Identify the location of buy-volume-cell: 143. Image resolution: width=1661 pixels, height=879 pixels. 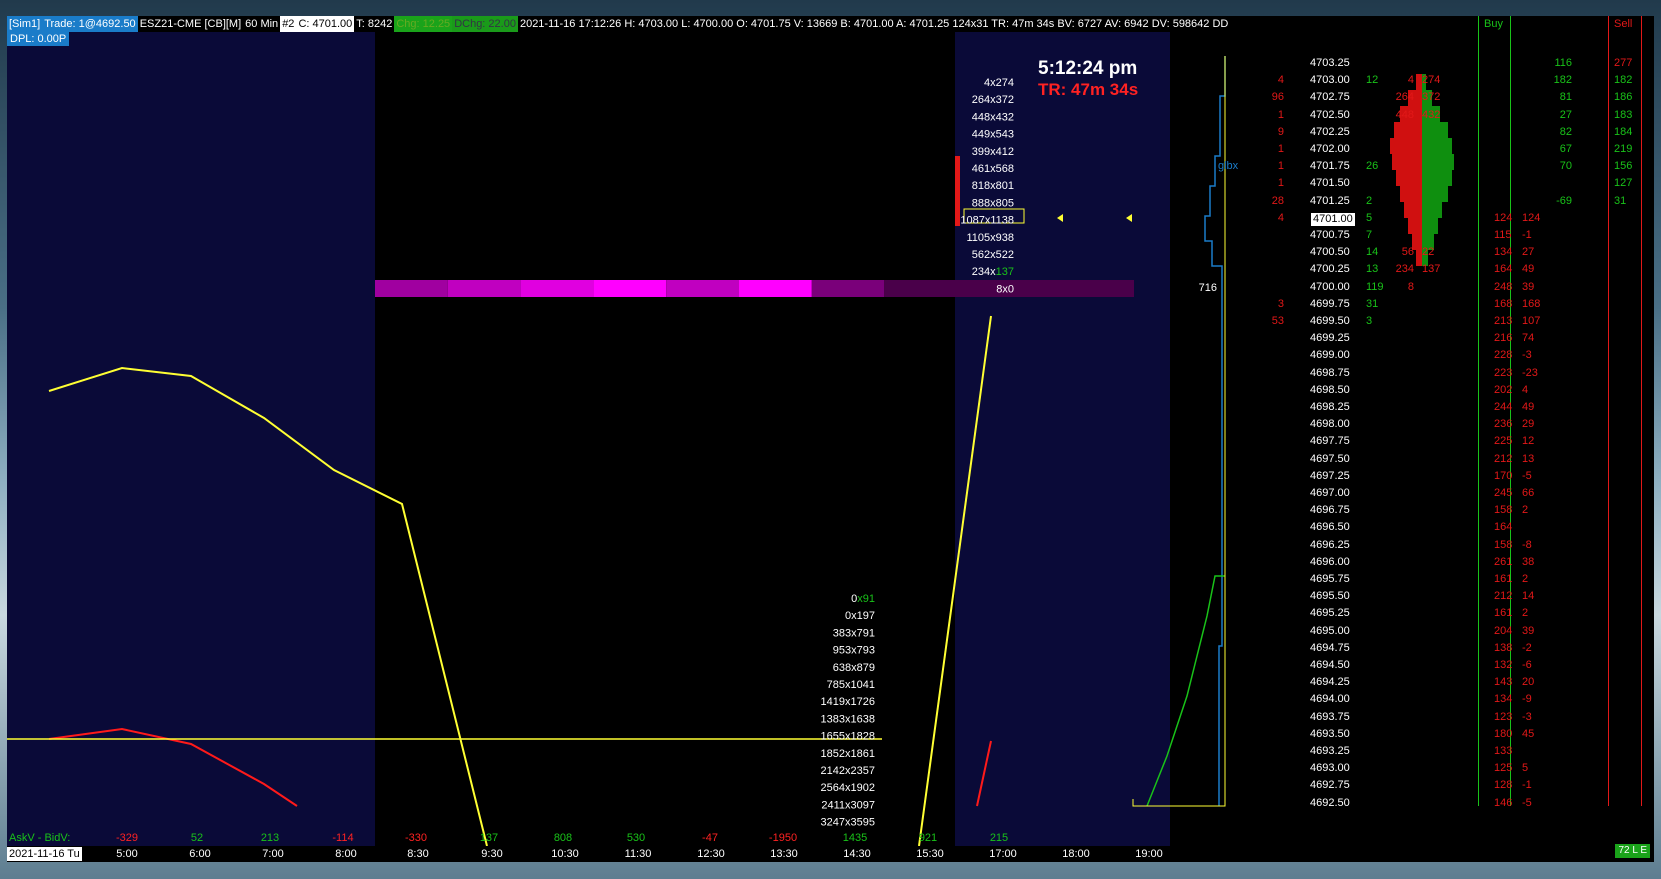
(1503, 682).